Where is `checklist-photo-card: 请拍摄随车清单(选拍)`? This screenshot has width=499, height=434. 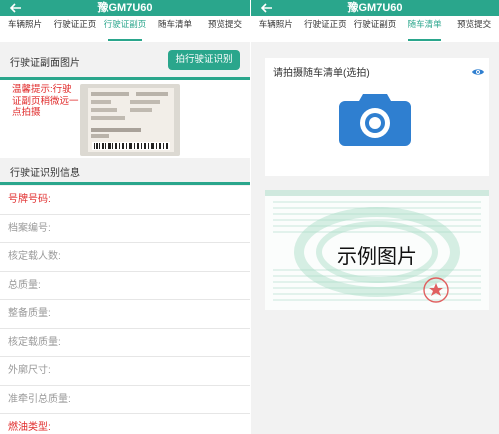
checklist-photo-card: 请拍摄随车清单(选拍) is located at coordinates (377, 117).